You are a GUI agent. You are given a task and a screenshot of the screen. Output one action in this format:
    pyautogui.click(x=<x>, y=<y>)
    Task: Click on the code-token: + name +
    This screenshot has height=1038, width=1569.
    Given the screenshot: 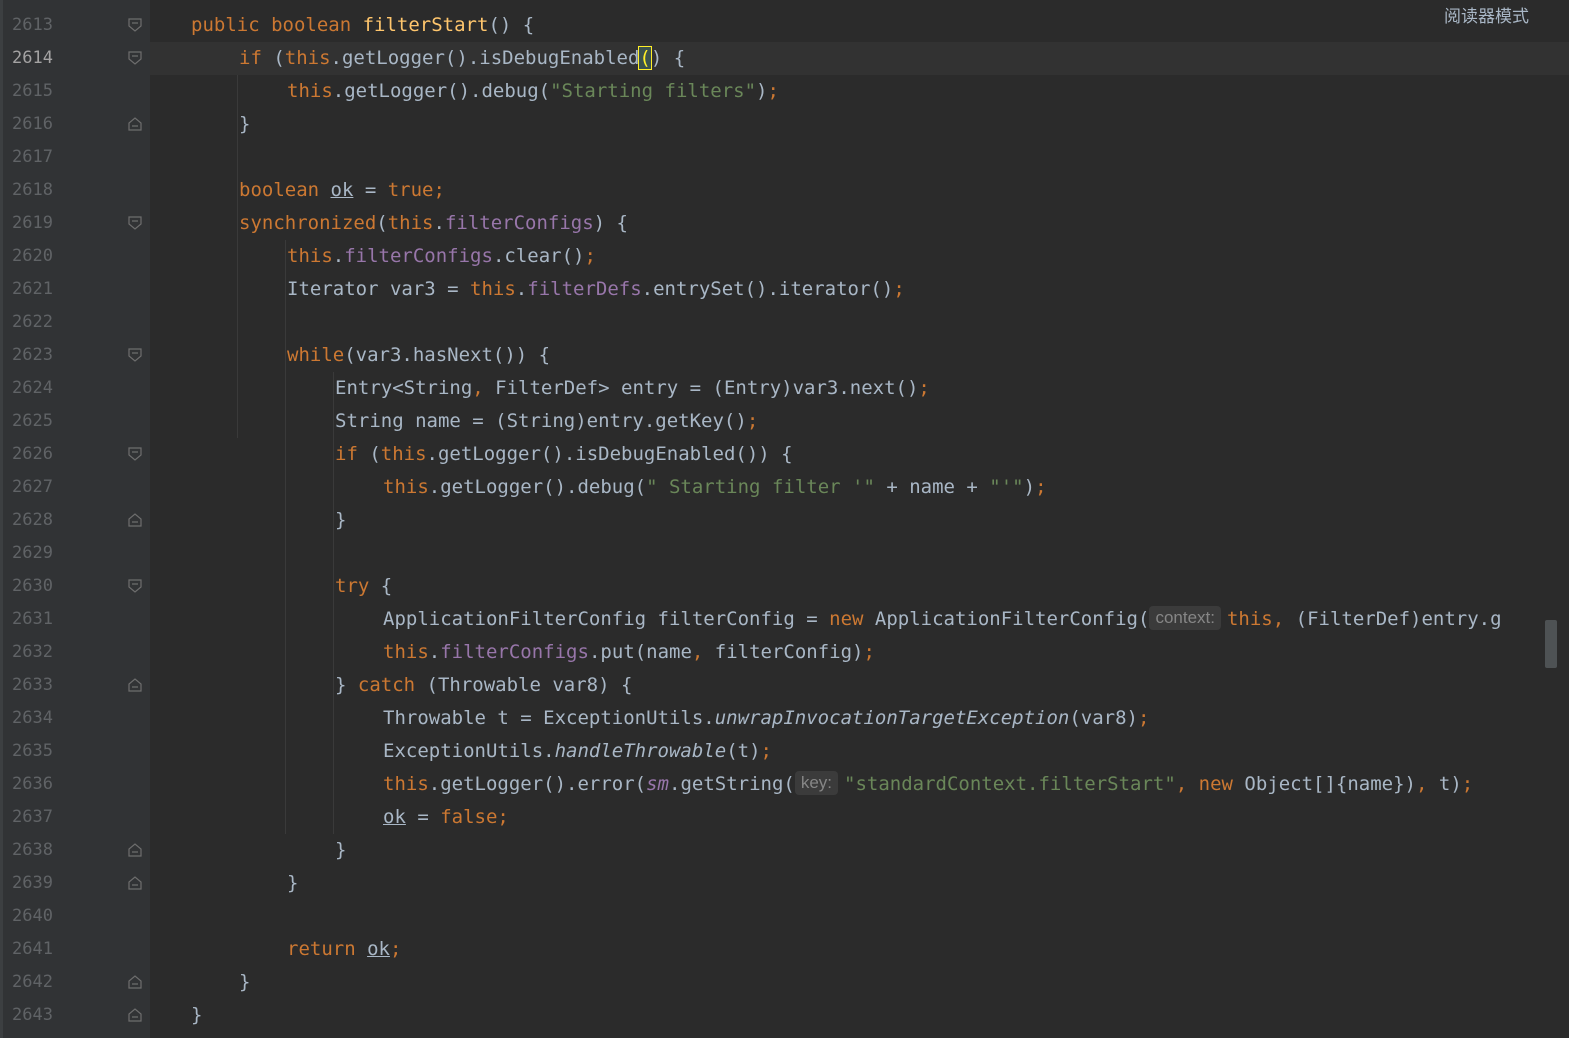 What is the action you would take?
    pyautogui.click(x=932, y=487)
    